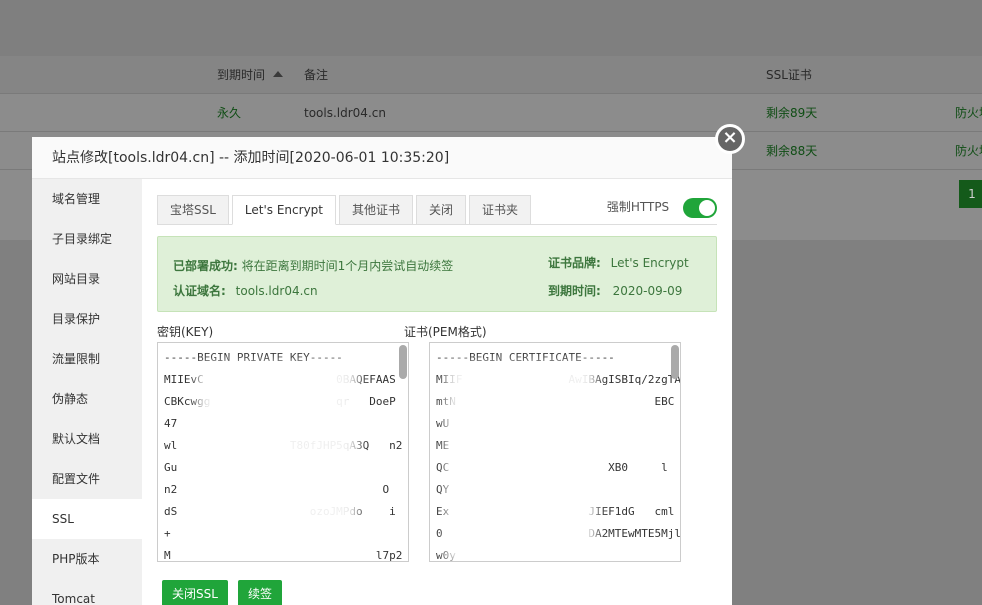  Describe the element at coordinates (647, 291) in the screenshot. I see `cert-expire-value: 2020-09-09` at that location.